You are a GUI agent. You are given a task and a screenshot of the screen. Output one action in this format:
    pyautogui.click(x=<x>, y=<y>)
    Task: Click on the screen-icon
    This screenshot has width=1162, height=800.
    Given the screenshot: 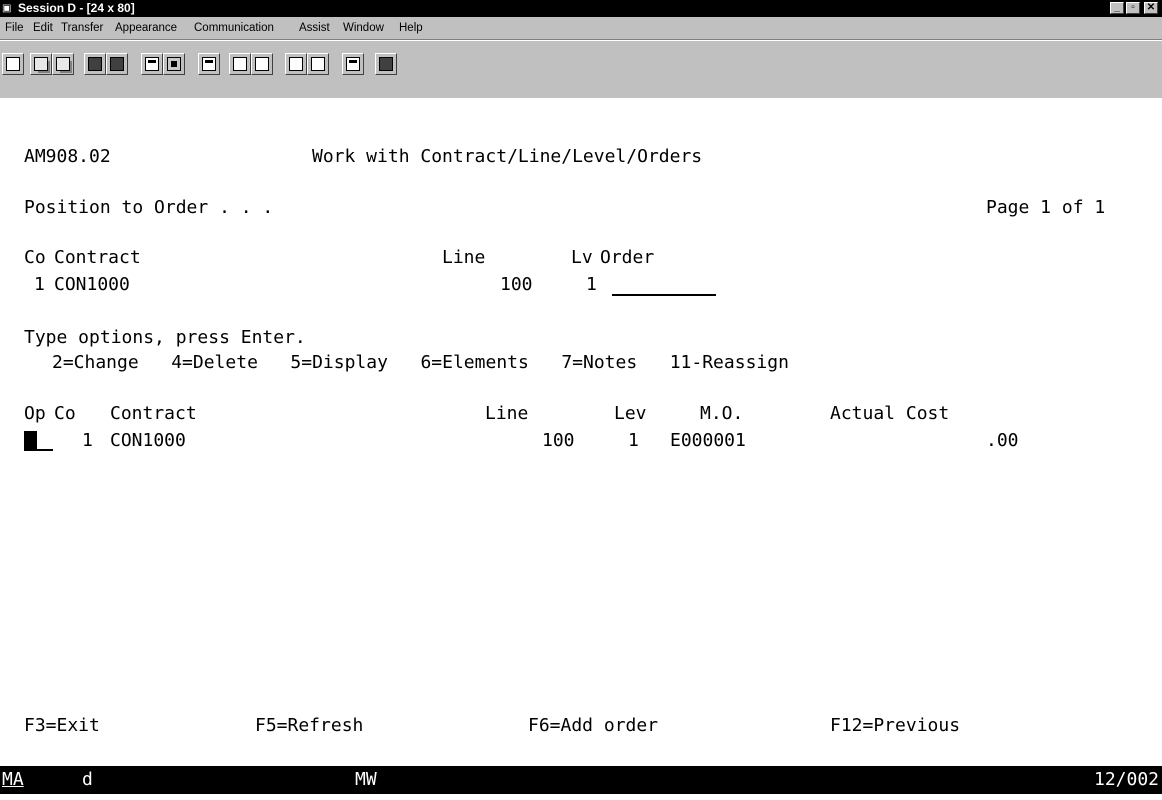 What is the action you would take?
    pyautogui.click(x=13, y=64)
    